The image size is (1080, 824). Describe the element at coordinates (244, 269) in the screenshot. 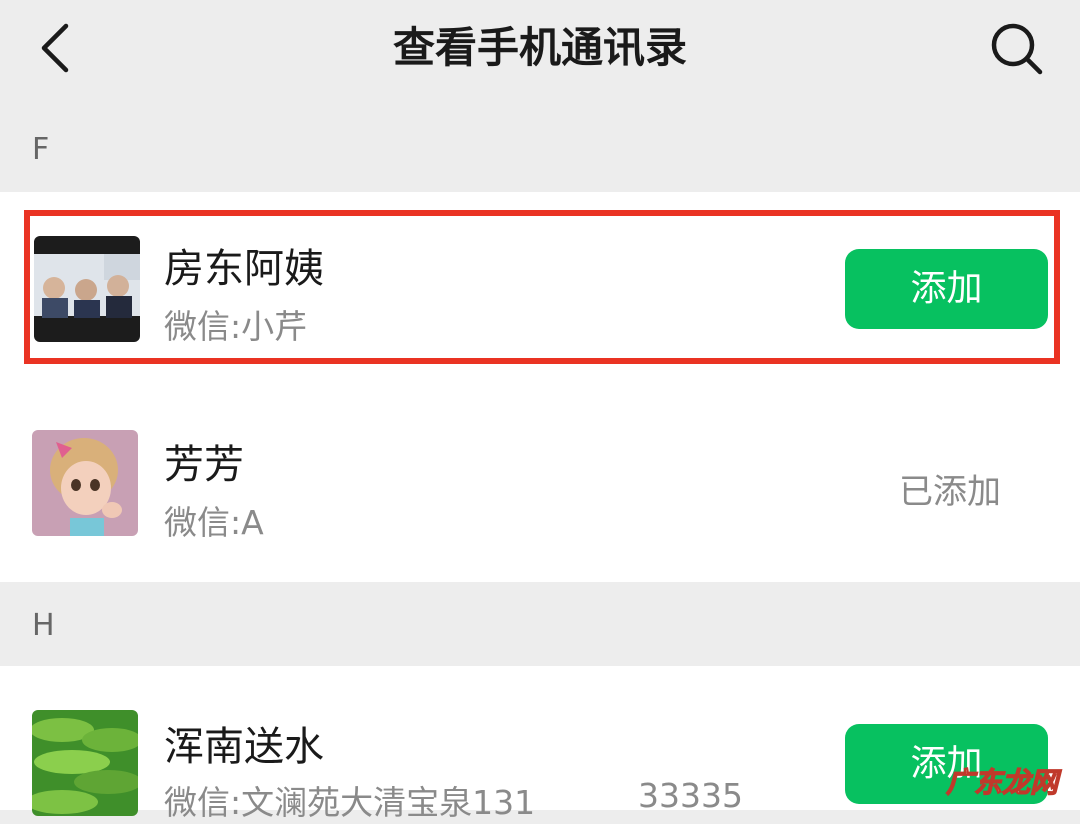

I see `contact-name: 房东阿姨` at that location.